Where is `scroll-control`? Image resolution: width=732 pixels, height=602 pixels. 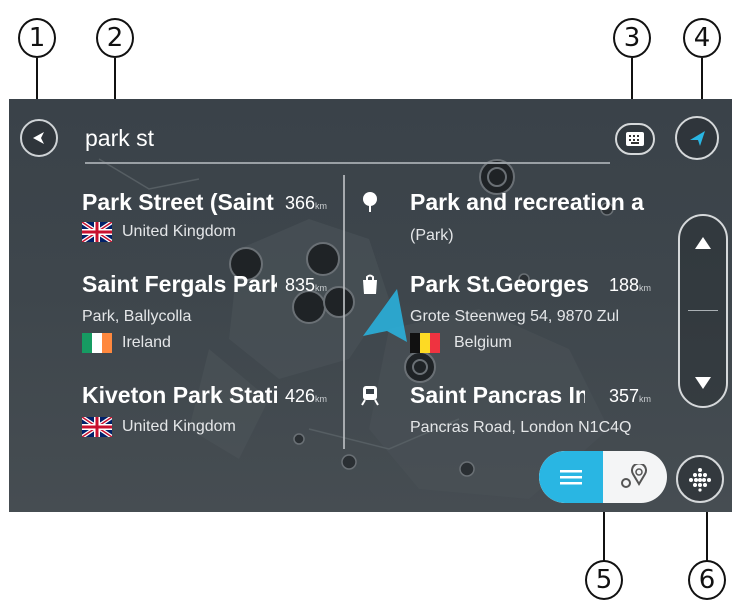
scroll-control is located at coordinates (703, 311).